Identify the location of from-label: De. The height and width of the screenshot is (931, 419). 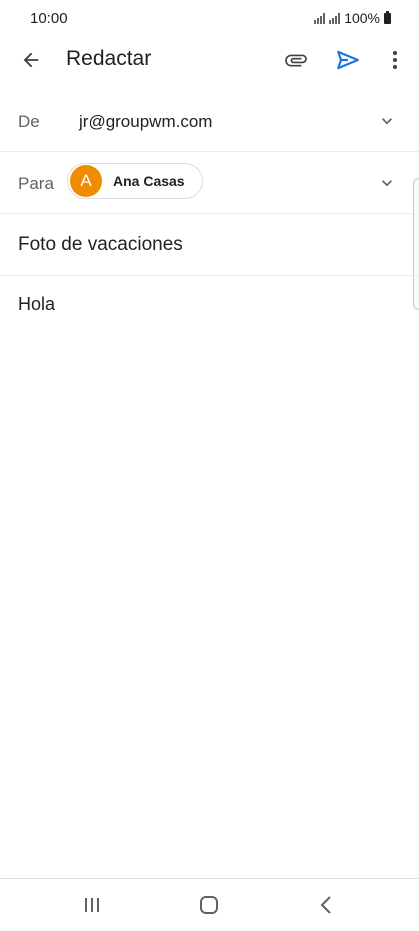
(29, 121).